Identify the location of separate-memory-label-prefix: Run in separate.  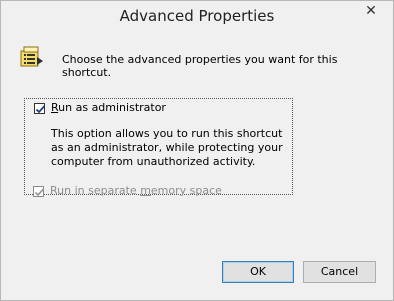
(95, 190).